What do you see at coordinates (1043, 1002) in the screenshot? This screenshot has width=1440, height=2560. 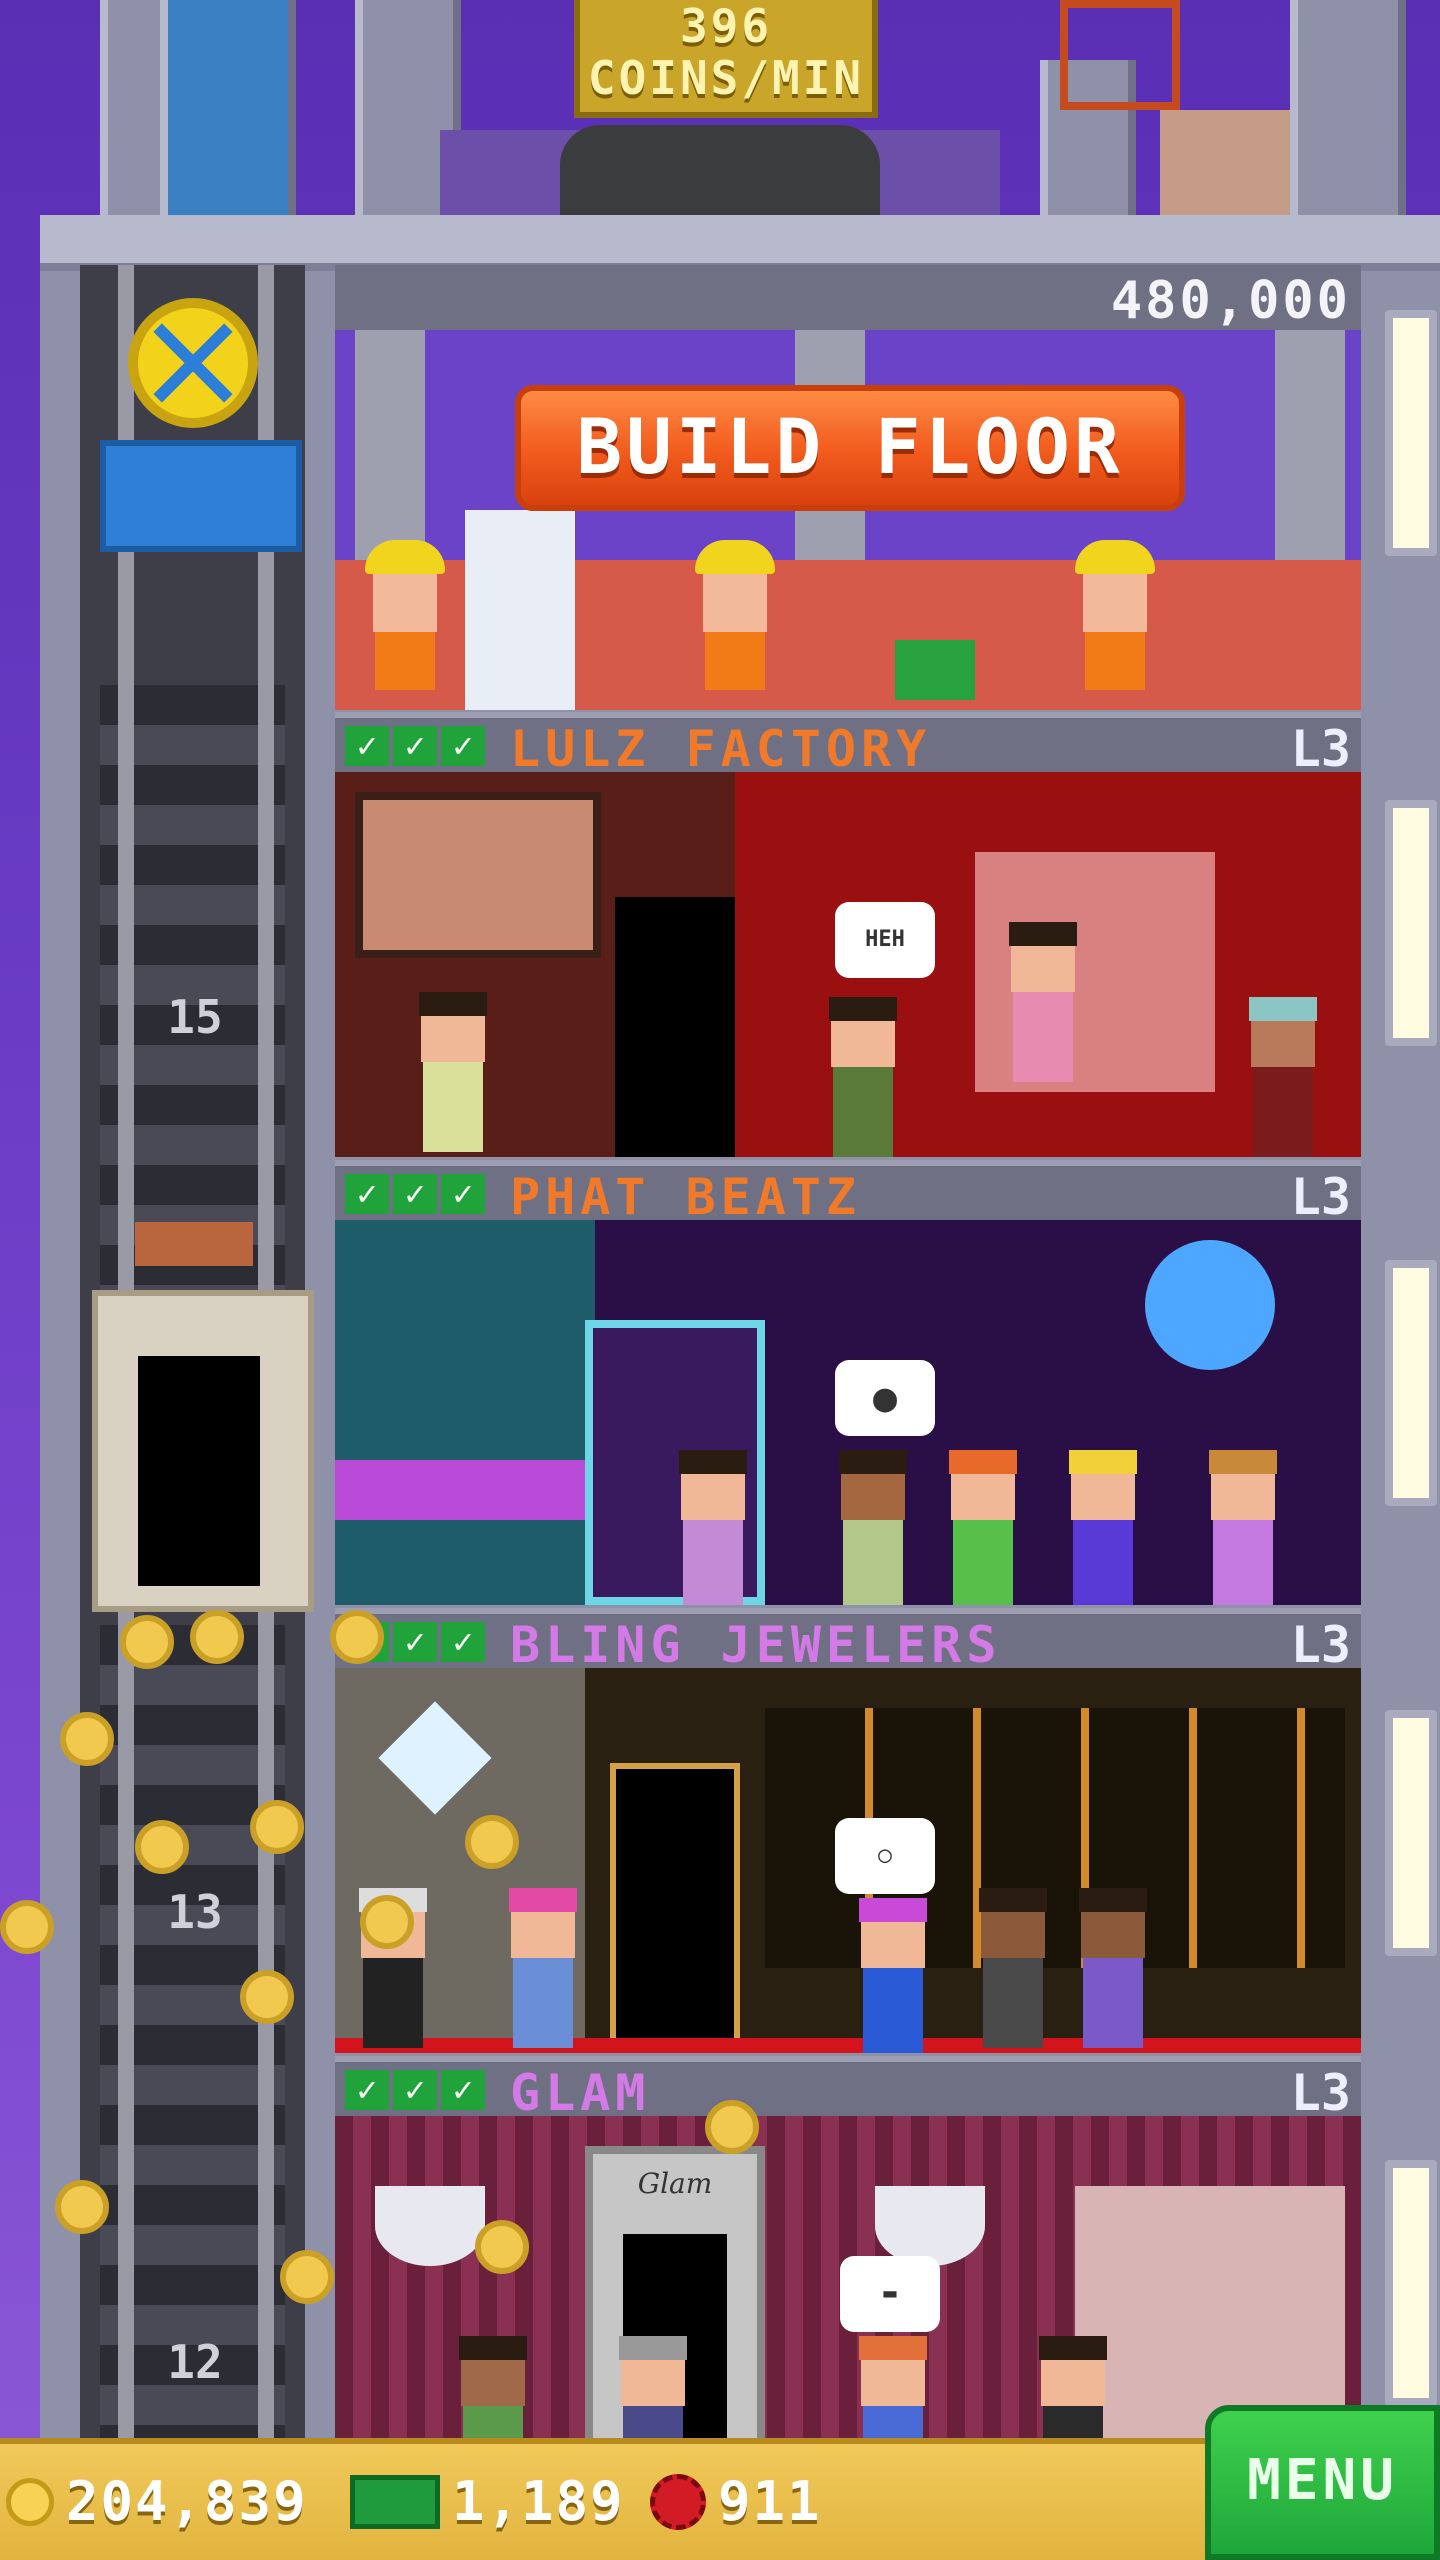 I see `comedian-person` at bounding box center [1043, 1002].